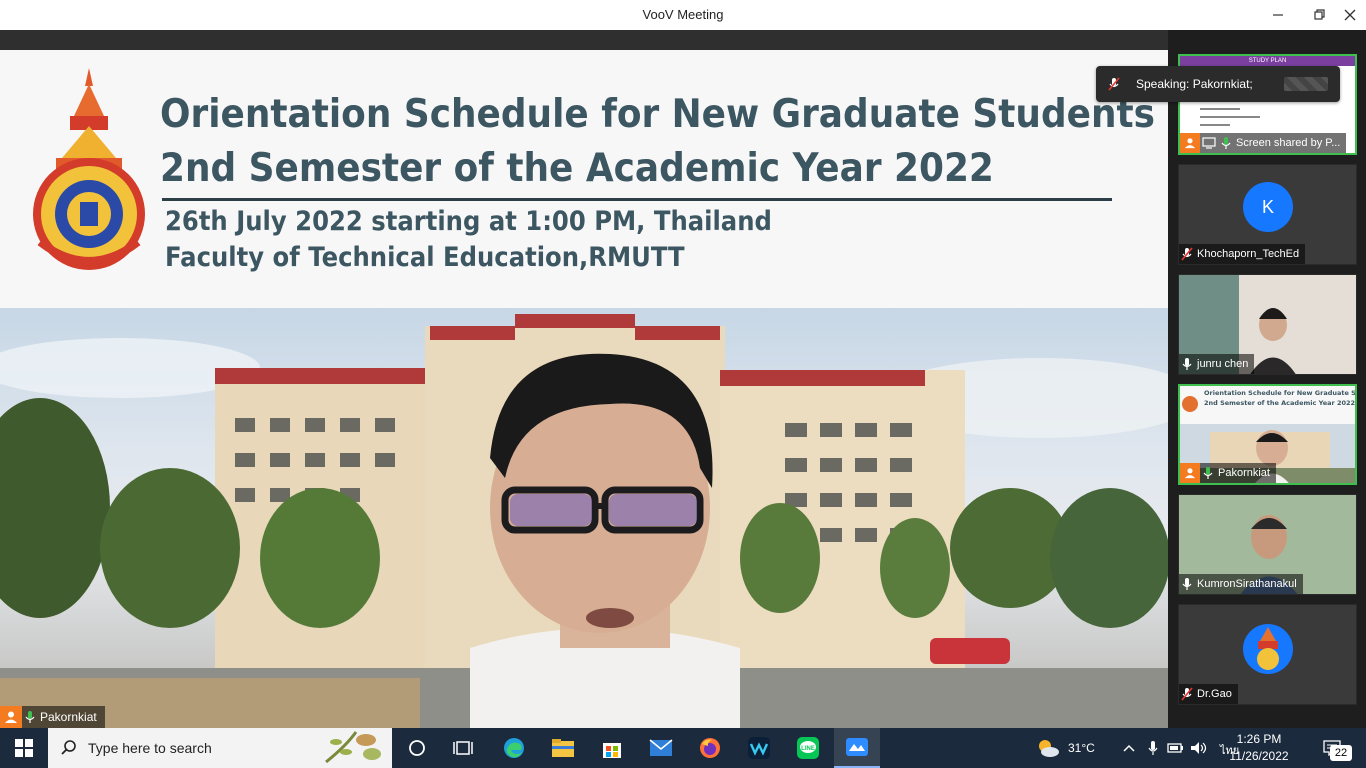 The image size is (1366, 768). I want to click on participant-label: junru chen, so click(1217, 364).